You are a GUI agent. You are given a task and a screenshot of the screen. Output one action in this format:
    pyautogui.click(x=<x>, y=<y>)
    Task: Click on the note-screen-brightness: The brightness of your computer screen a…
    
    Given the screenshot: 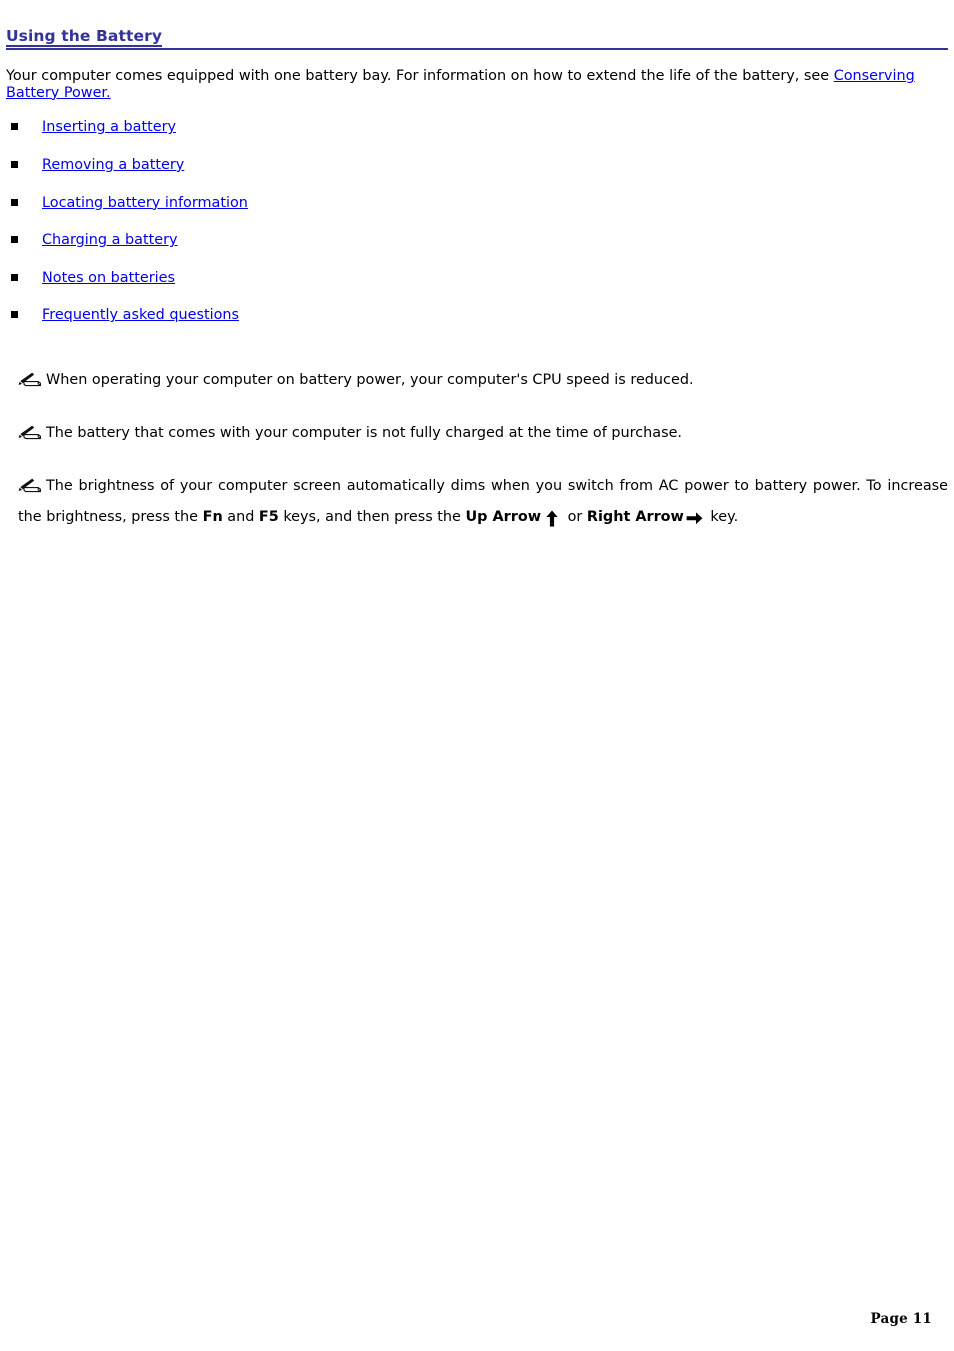 What is the action you would take?
    pyautogui.click(x=477, y=492)
    